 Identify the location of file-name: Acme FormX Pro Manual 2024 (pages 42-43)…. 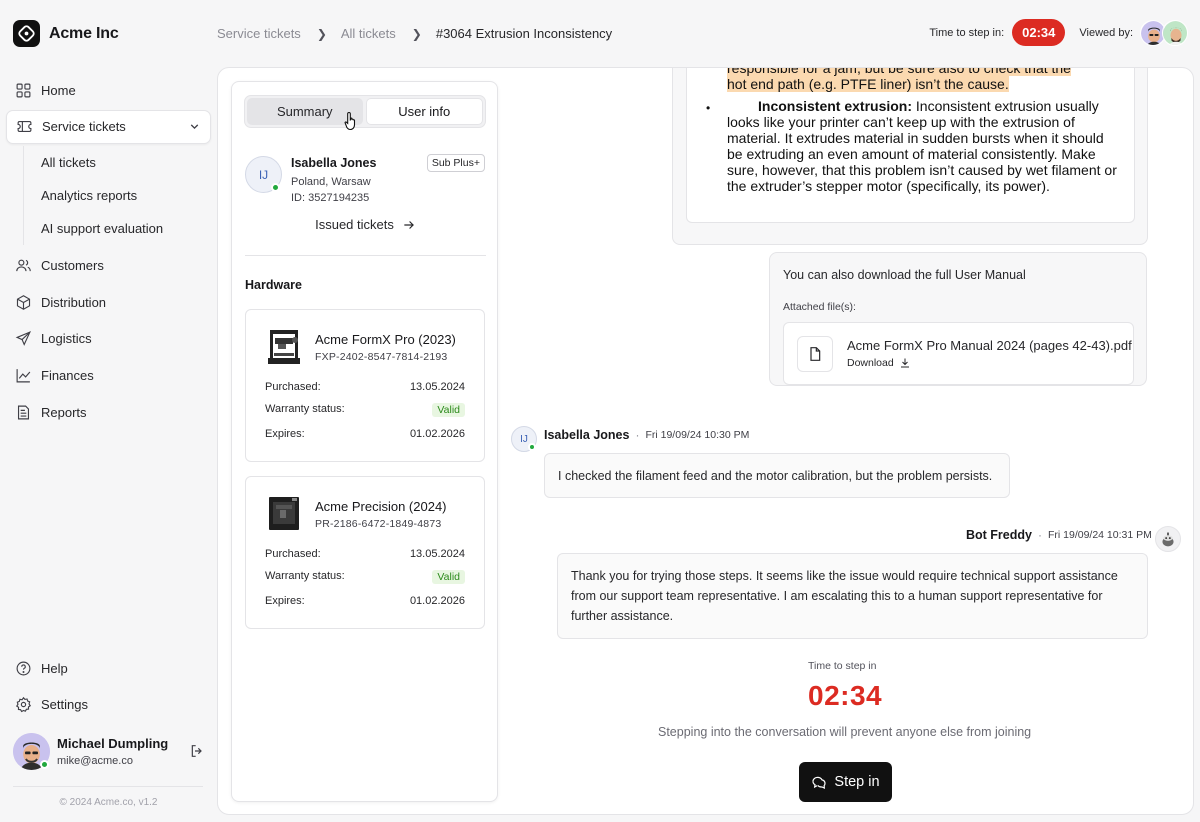
(989, 345).